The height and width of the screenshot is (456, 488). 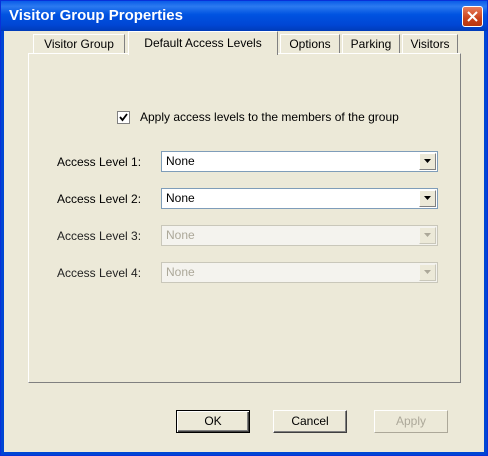 I want to click on cancel-button: Cancel, so click(x=310, y=421).